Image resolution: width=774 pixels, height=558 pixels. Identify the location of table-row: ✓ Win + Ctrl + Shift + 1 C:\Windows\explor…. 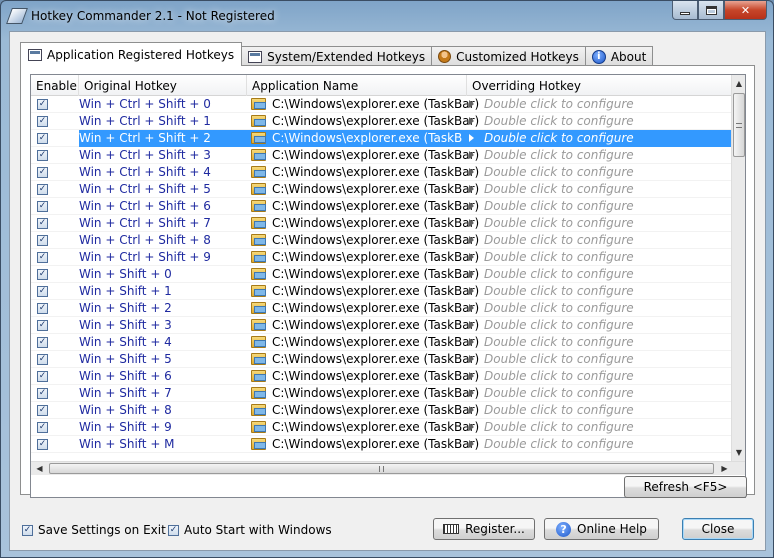
(382, 121).